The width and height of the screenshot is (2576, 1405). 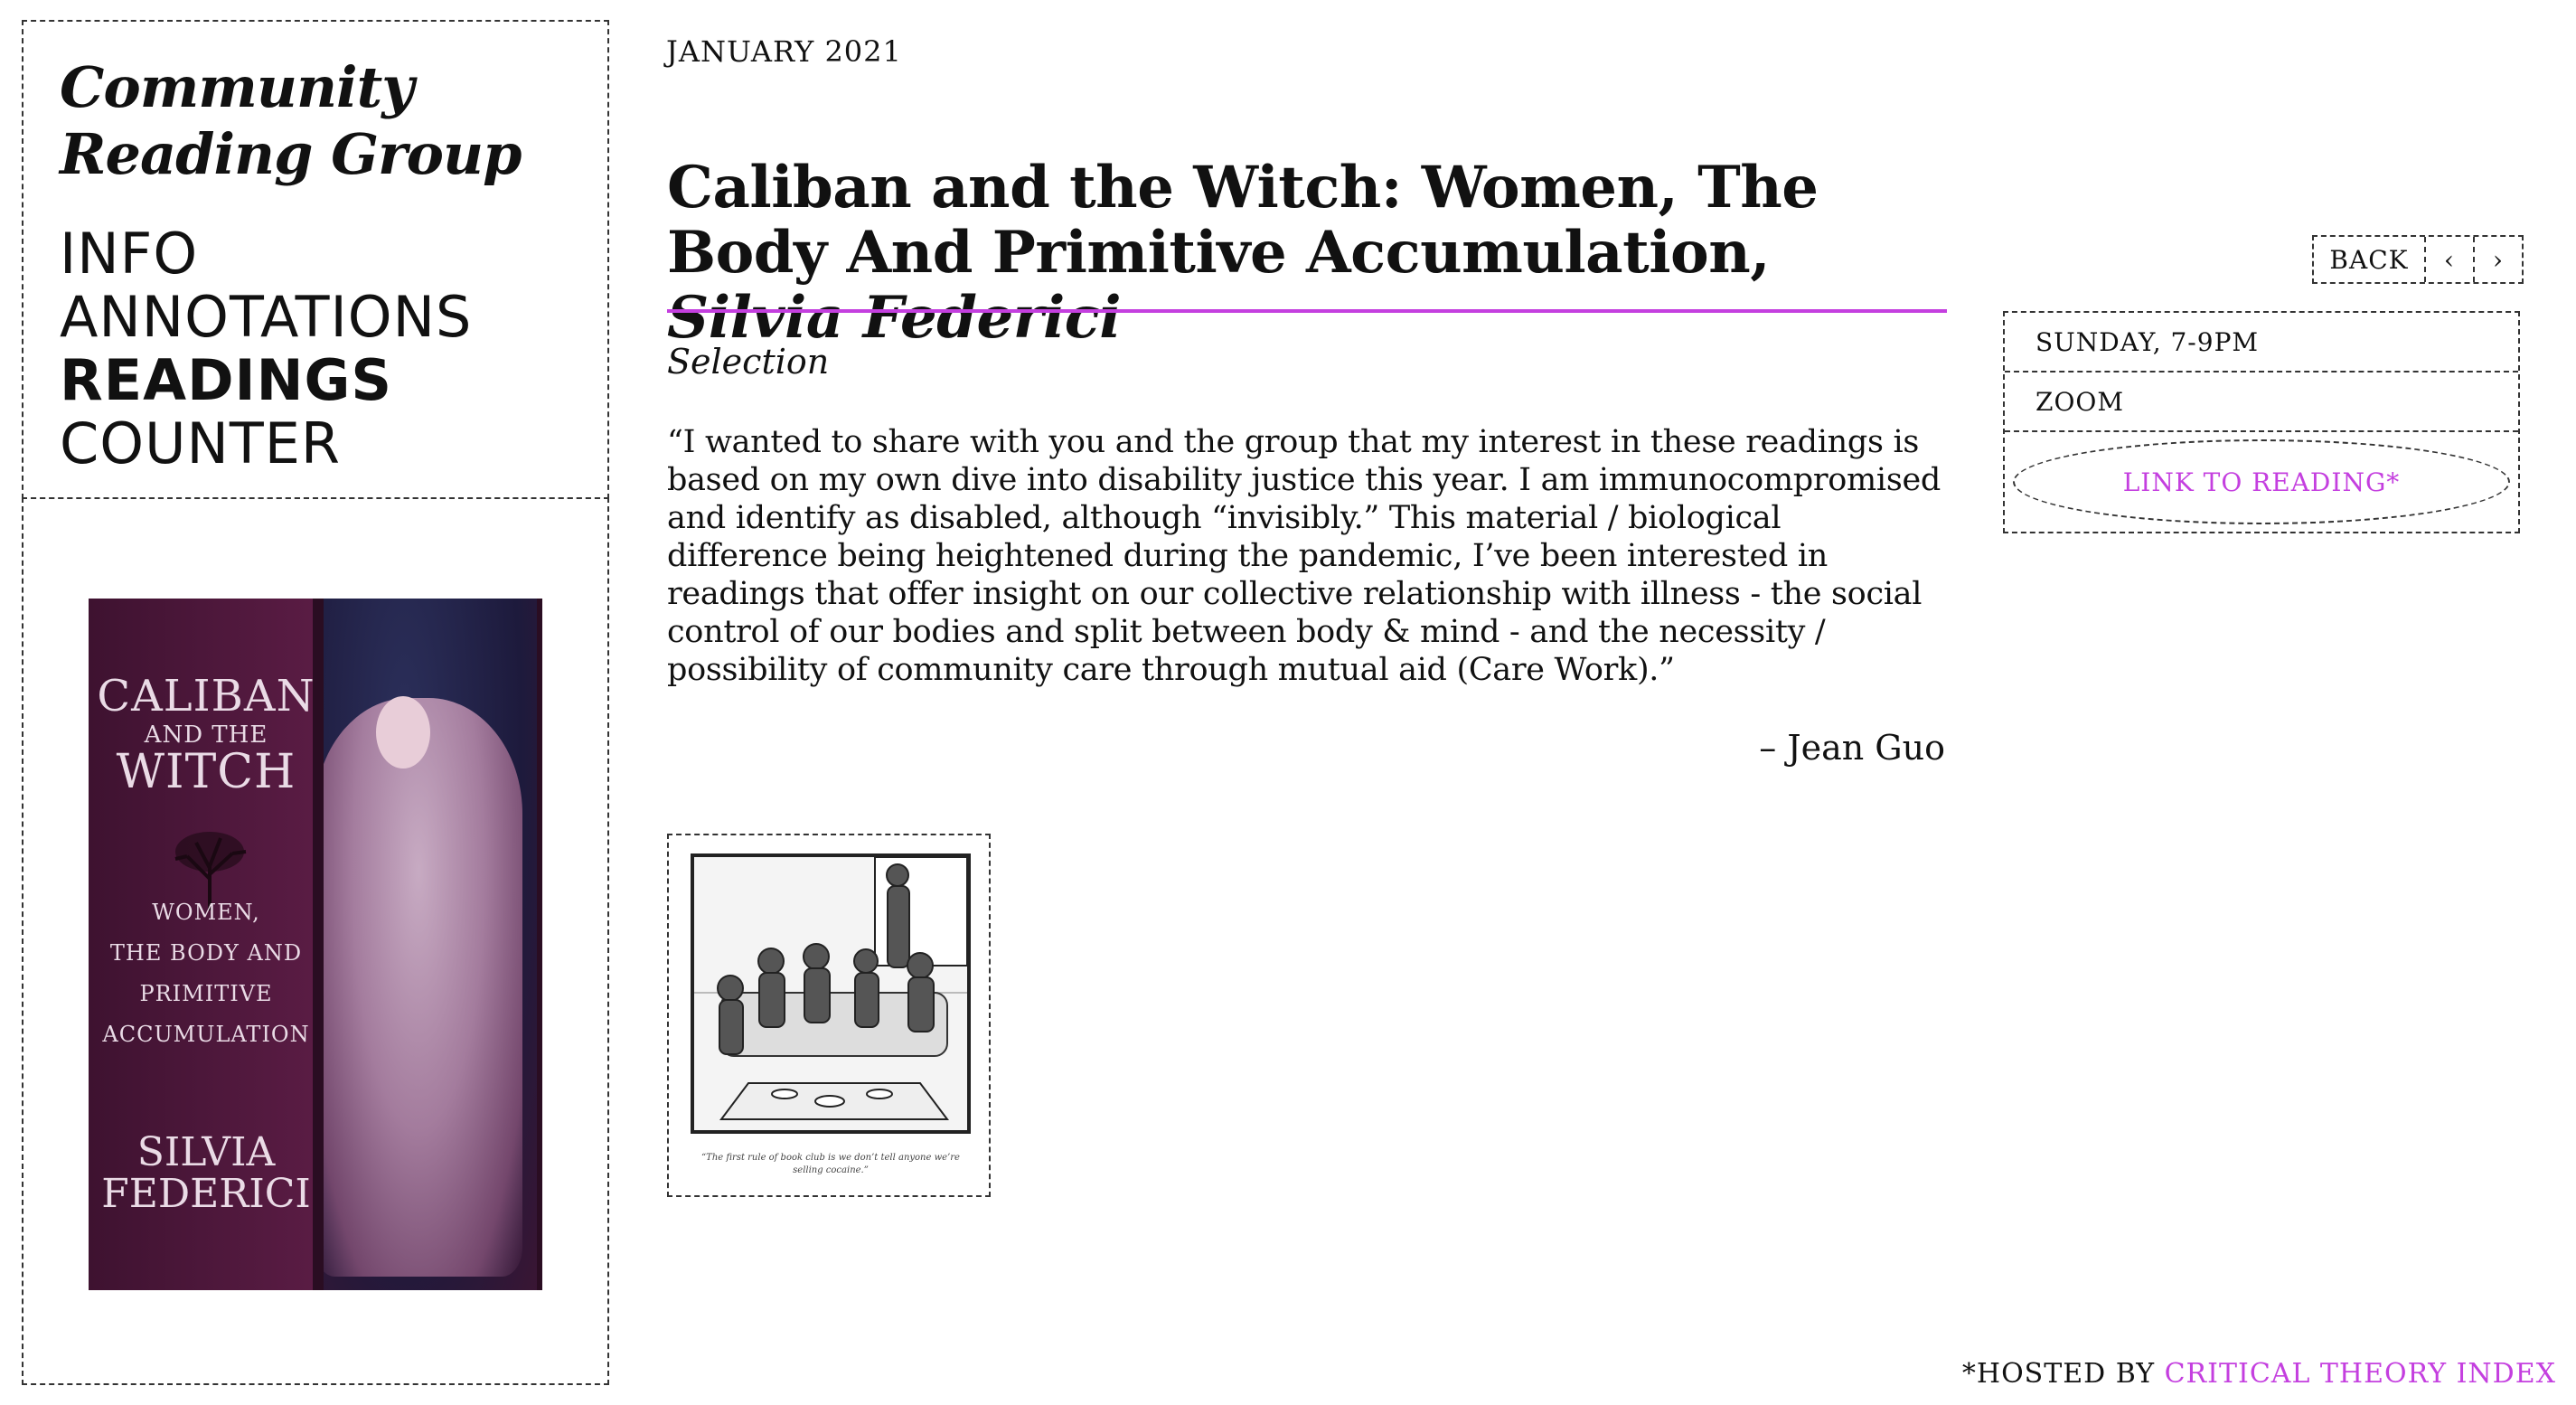 I want to click on cover-title-line2: WITCH, so click(x=206, y=772).